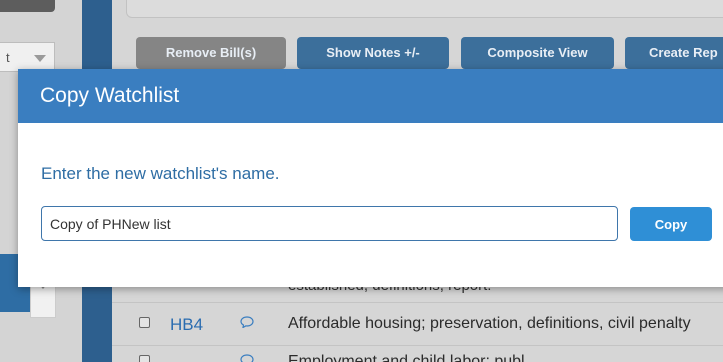 The image size is (723, 362). Describe the element at coordinates (27, 57) in the screenshot. I see `filter-select: t` at that location.